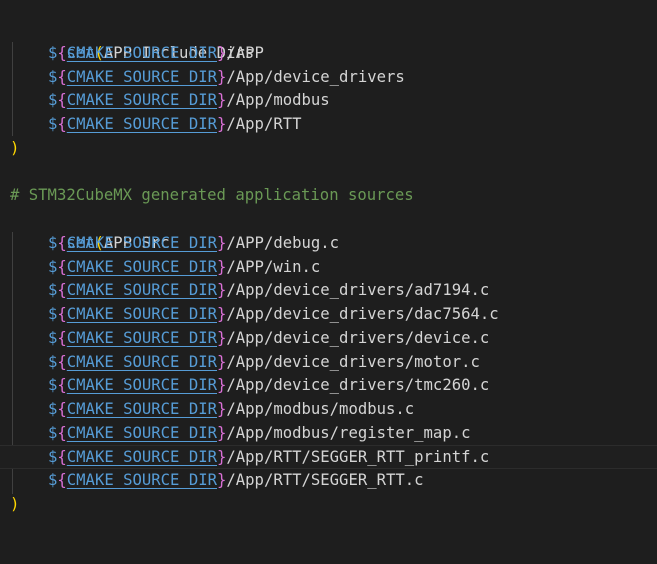 The image size is (657, 564). I want to click on code-line: ${CMAKE_SOURCE_DIR}/App/device_drivers, so click(328, 78).